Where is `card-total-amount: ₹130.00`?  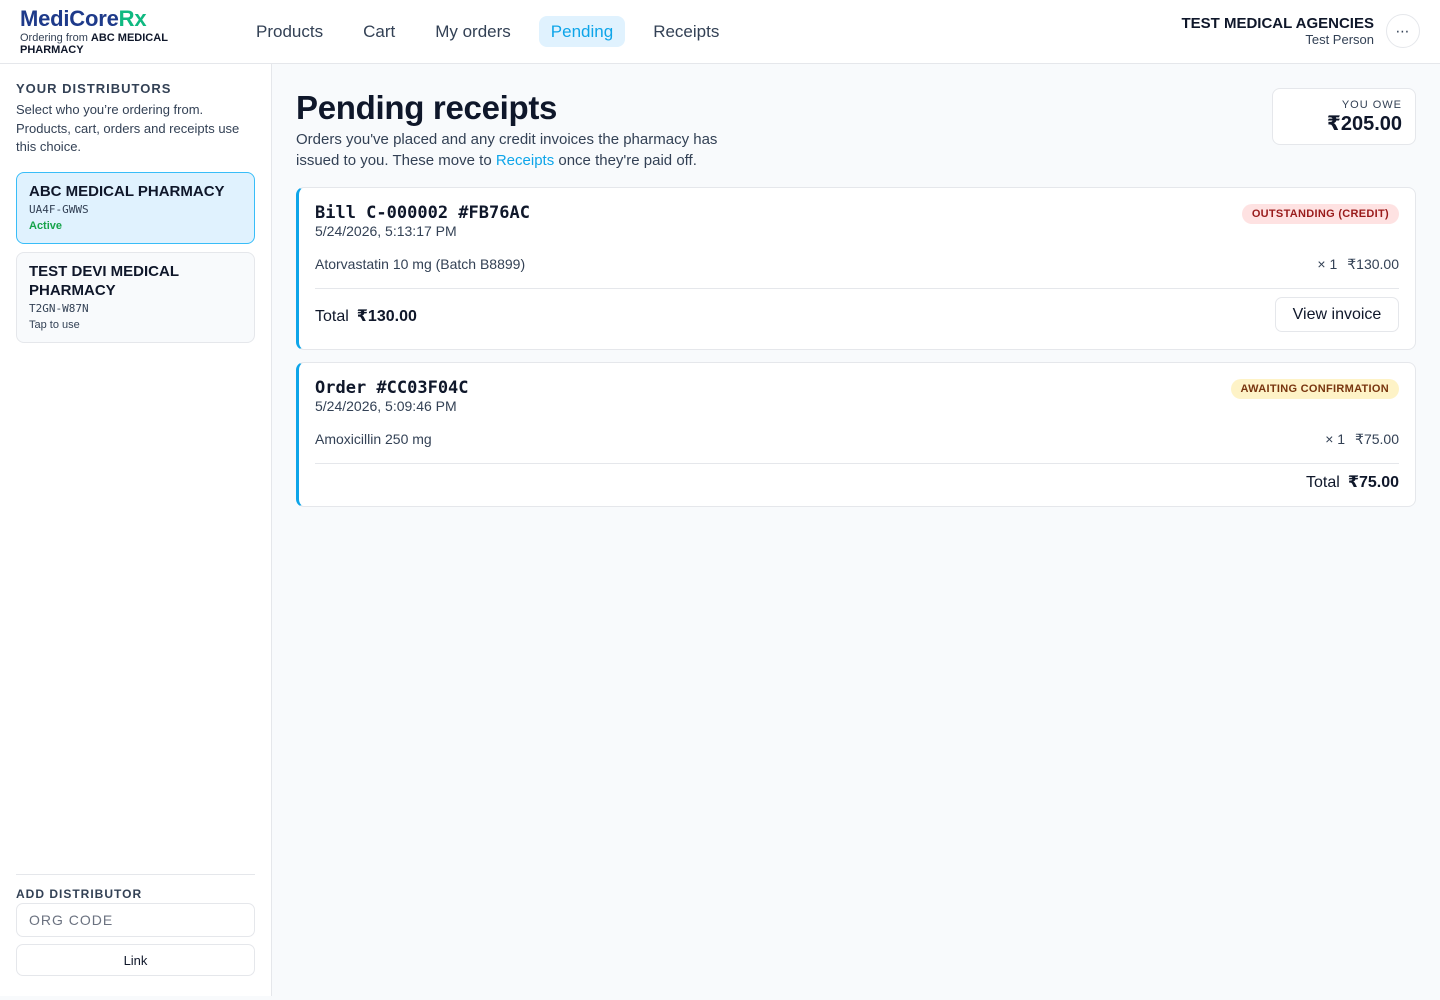 card-total-amount: ₹130.00 is located at coordinates (386, 316).